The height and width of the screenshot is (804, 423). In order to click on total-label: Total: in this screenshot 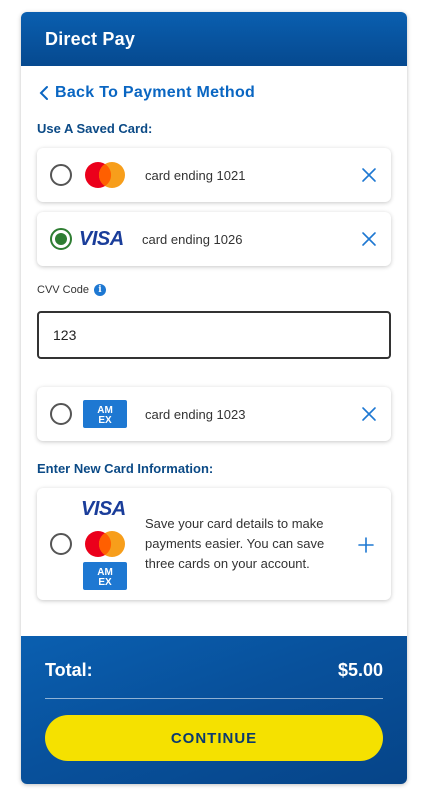, I will do `click(69, 670)`.